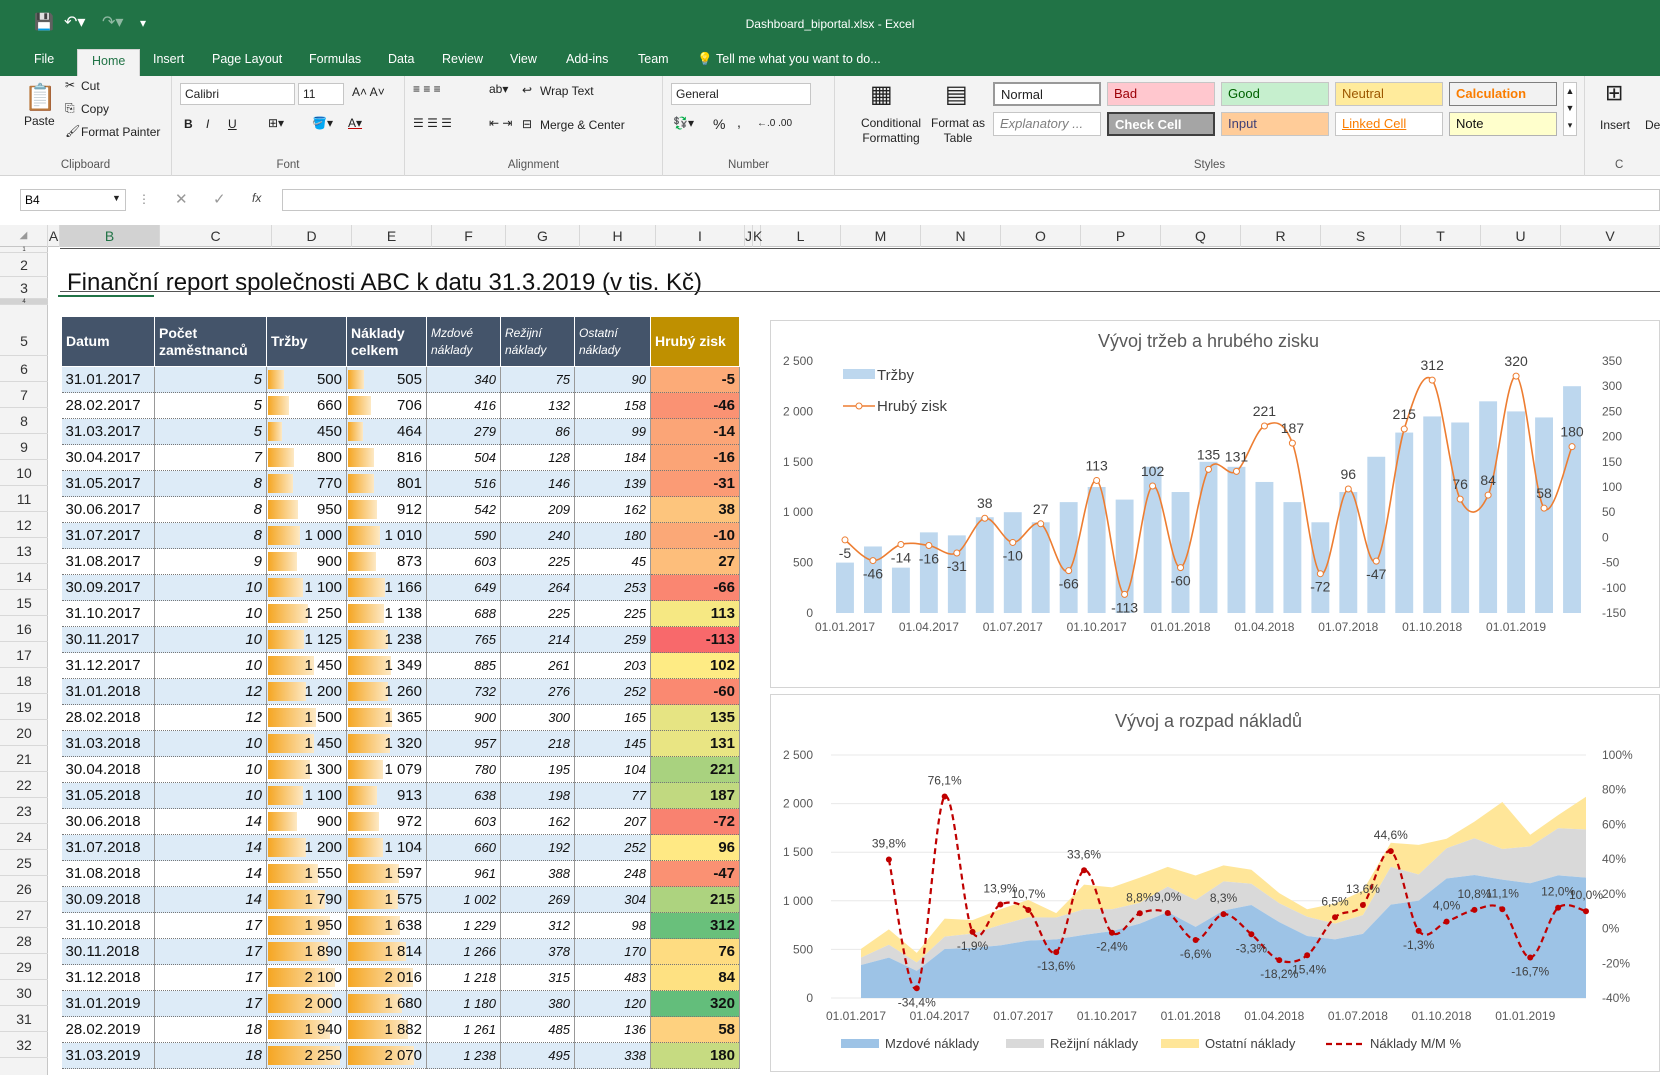  I want to click on cell-ostatni: 252, so click(612, 691).